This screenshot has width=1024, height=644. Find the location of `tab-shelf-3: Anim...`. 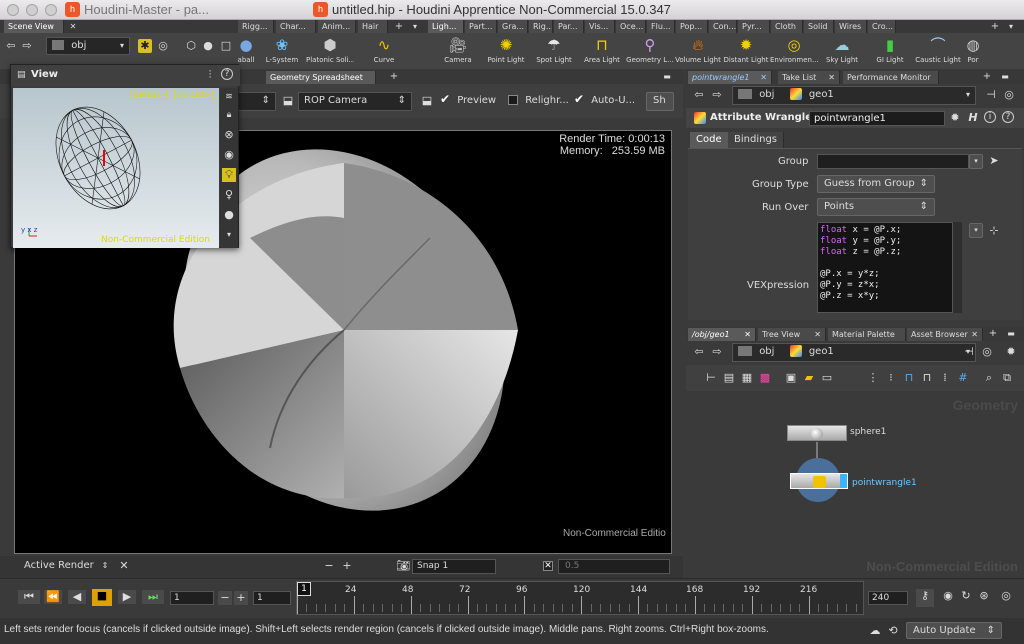

tab-shelf-3: Anim... is located at coordinates (337, 26).